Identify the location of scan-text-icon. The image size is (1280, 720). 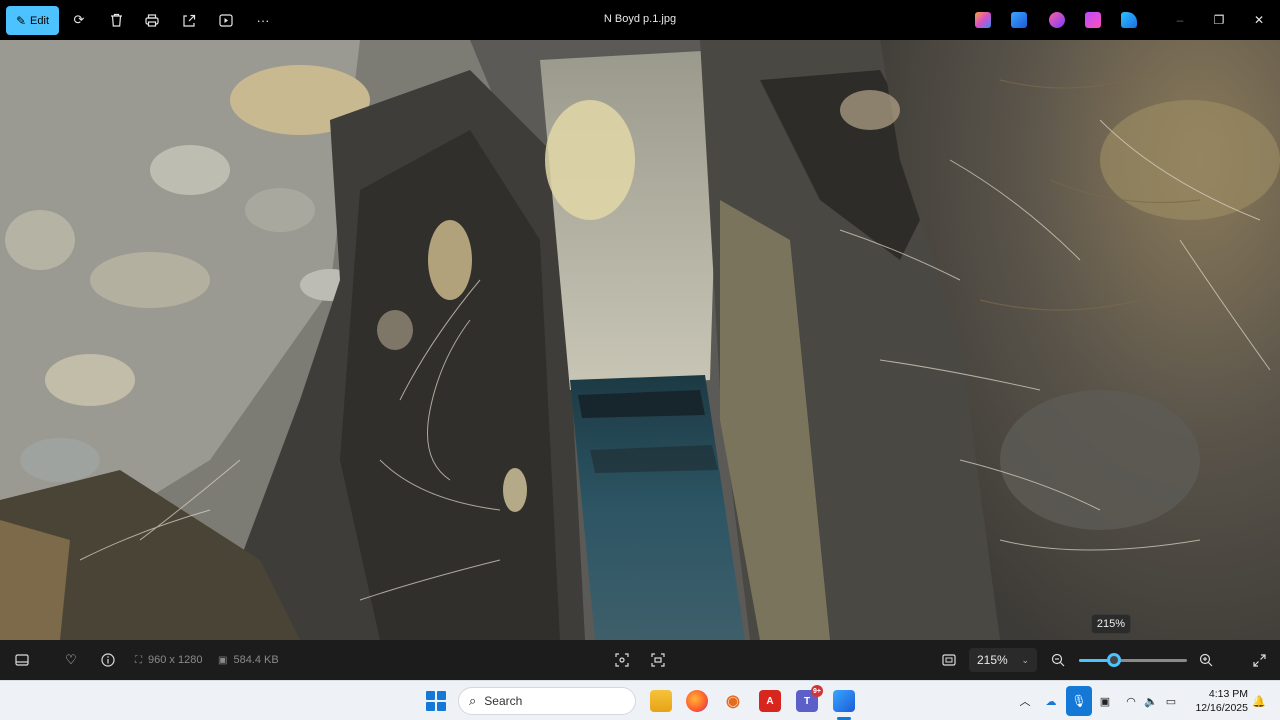
(622, 660).